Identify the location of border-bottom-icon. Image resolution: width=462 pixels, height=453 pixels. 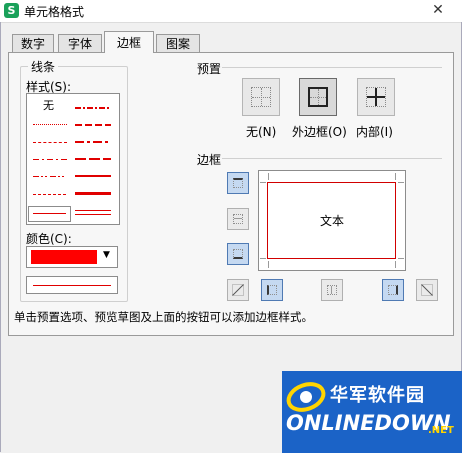
(238, 254).